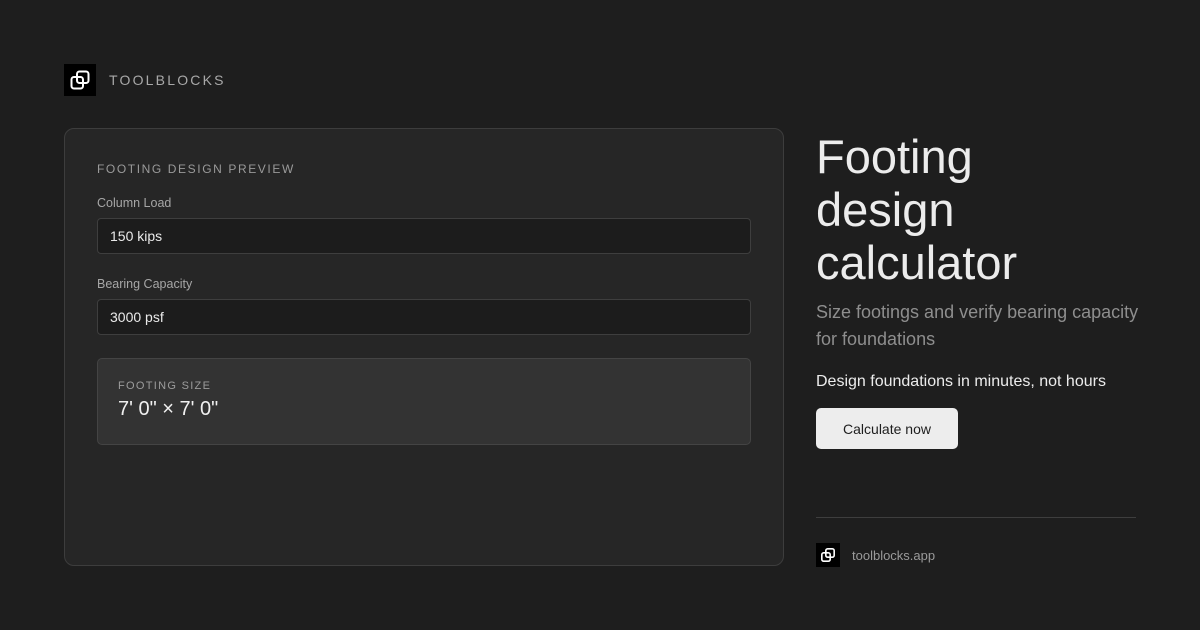 This screenshot has height=630, width=1200. I want to click on footing-size-value: 7' 0" × 7' 0", so click(168, 409).